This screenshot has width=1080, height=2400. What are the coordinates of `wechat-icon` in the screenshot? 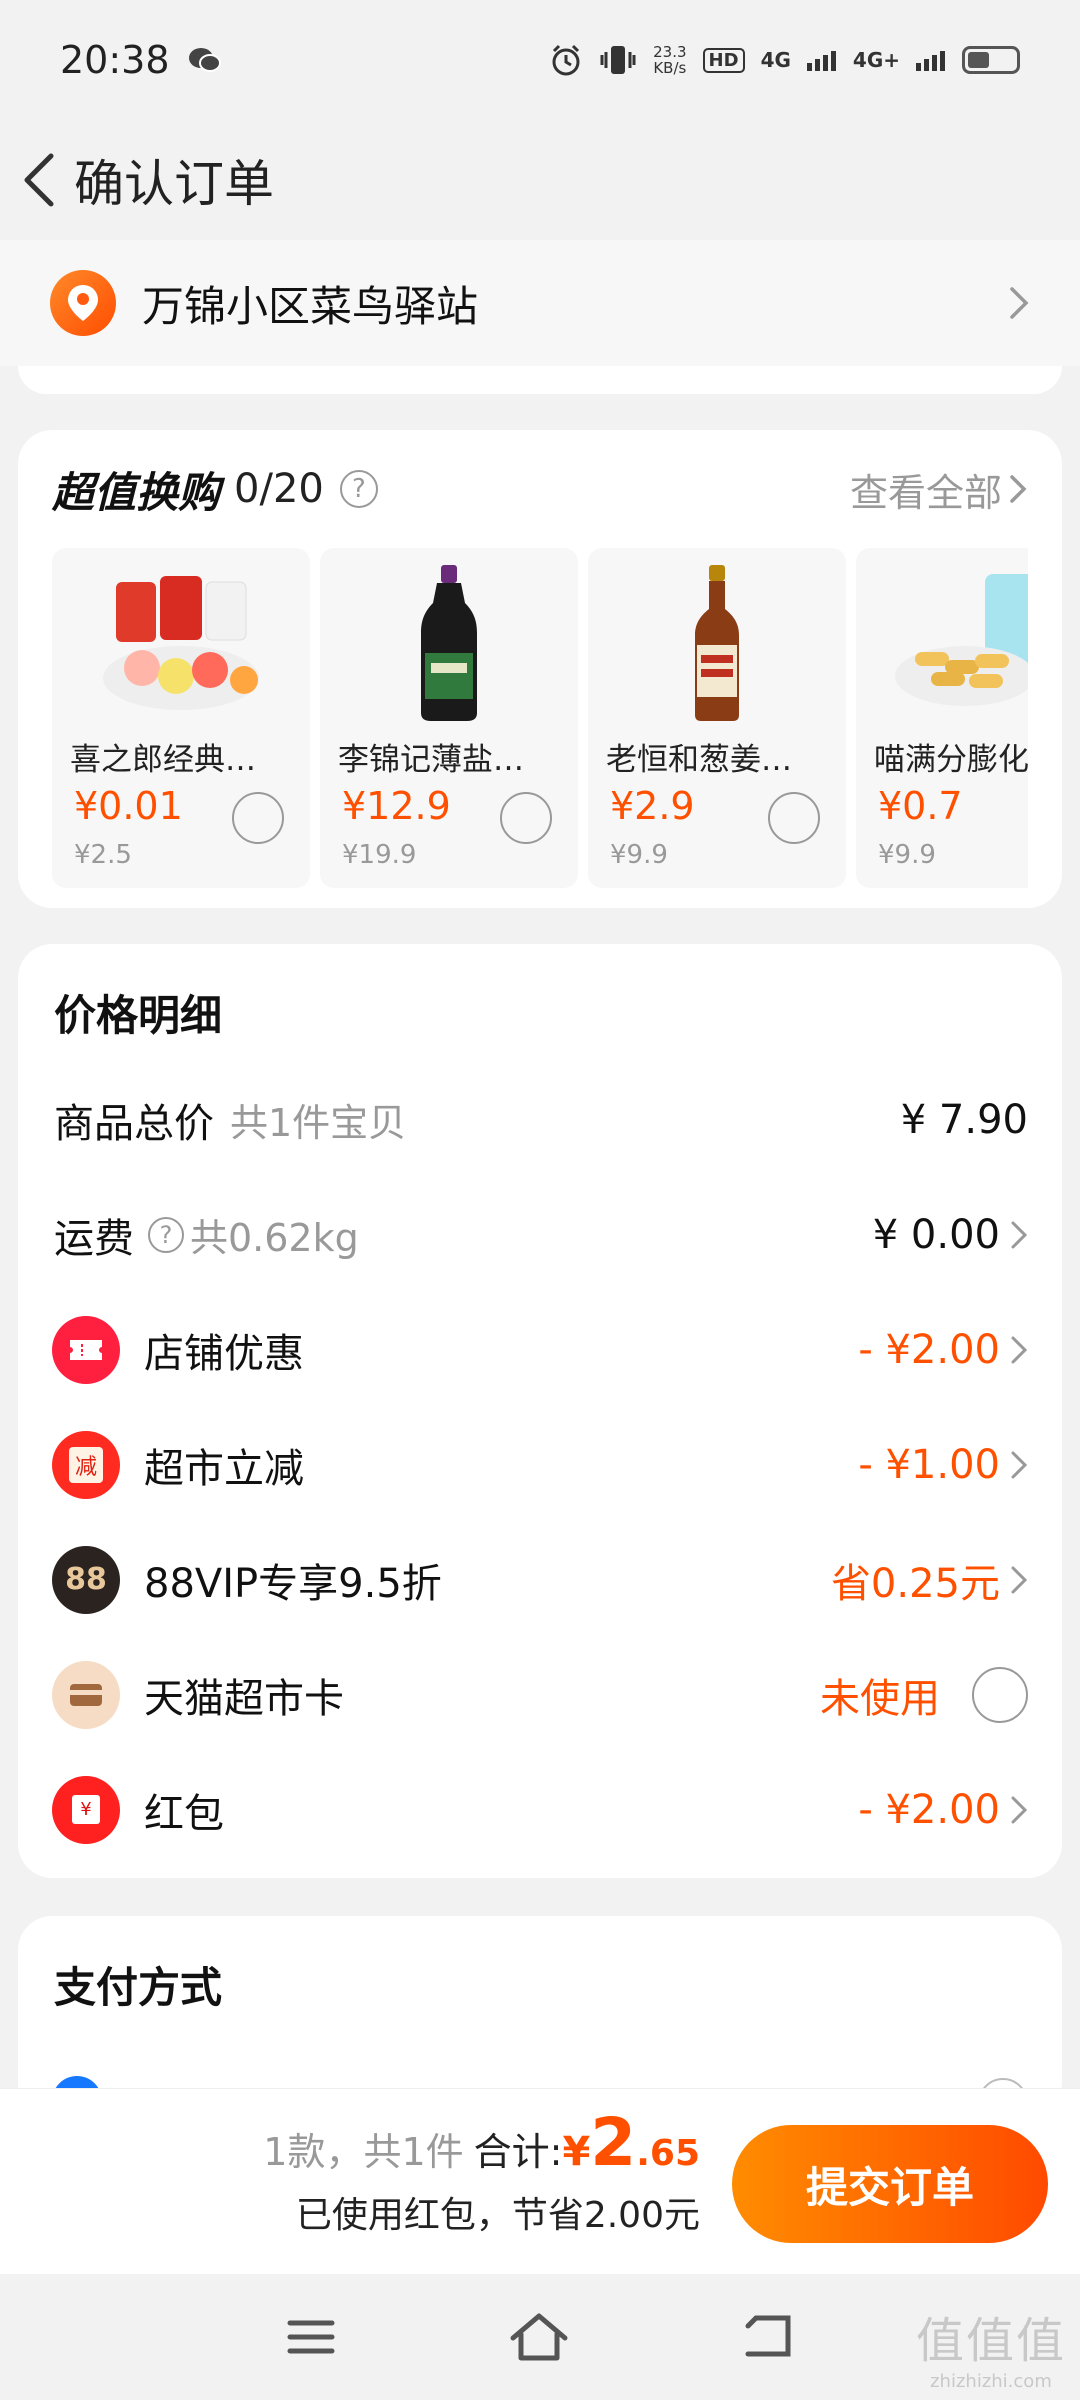 It's located at (204, 60).